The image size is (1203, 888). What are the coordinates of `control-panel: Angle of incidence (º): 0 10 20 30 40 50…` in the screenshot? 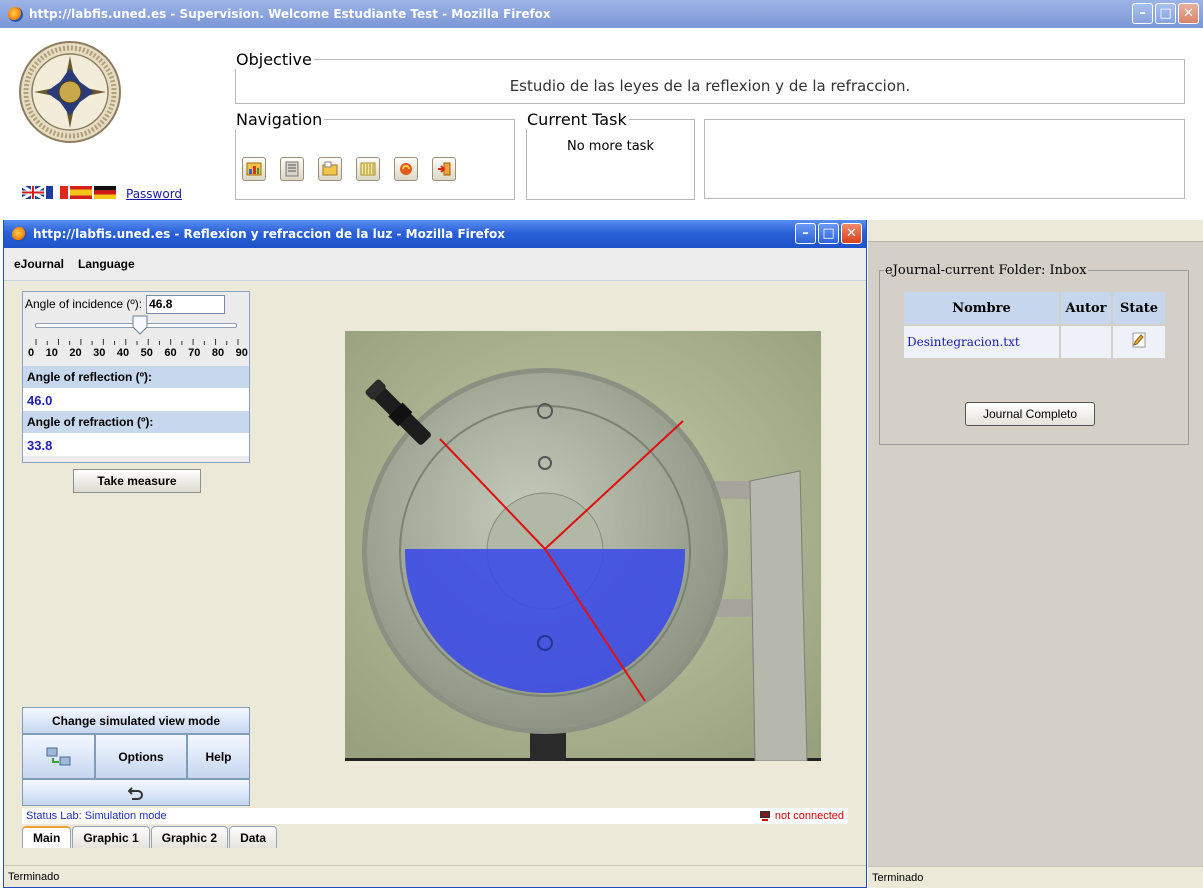 It's located at (136, 377).